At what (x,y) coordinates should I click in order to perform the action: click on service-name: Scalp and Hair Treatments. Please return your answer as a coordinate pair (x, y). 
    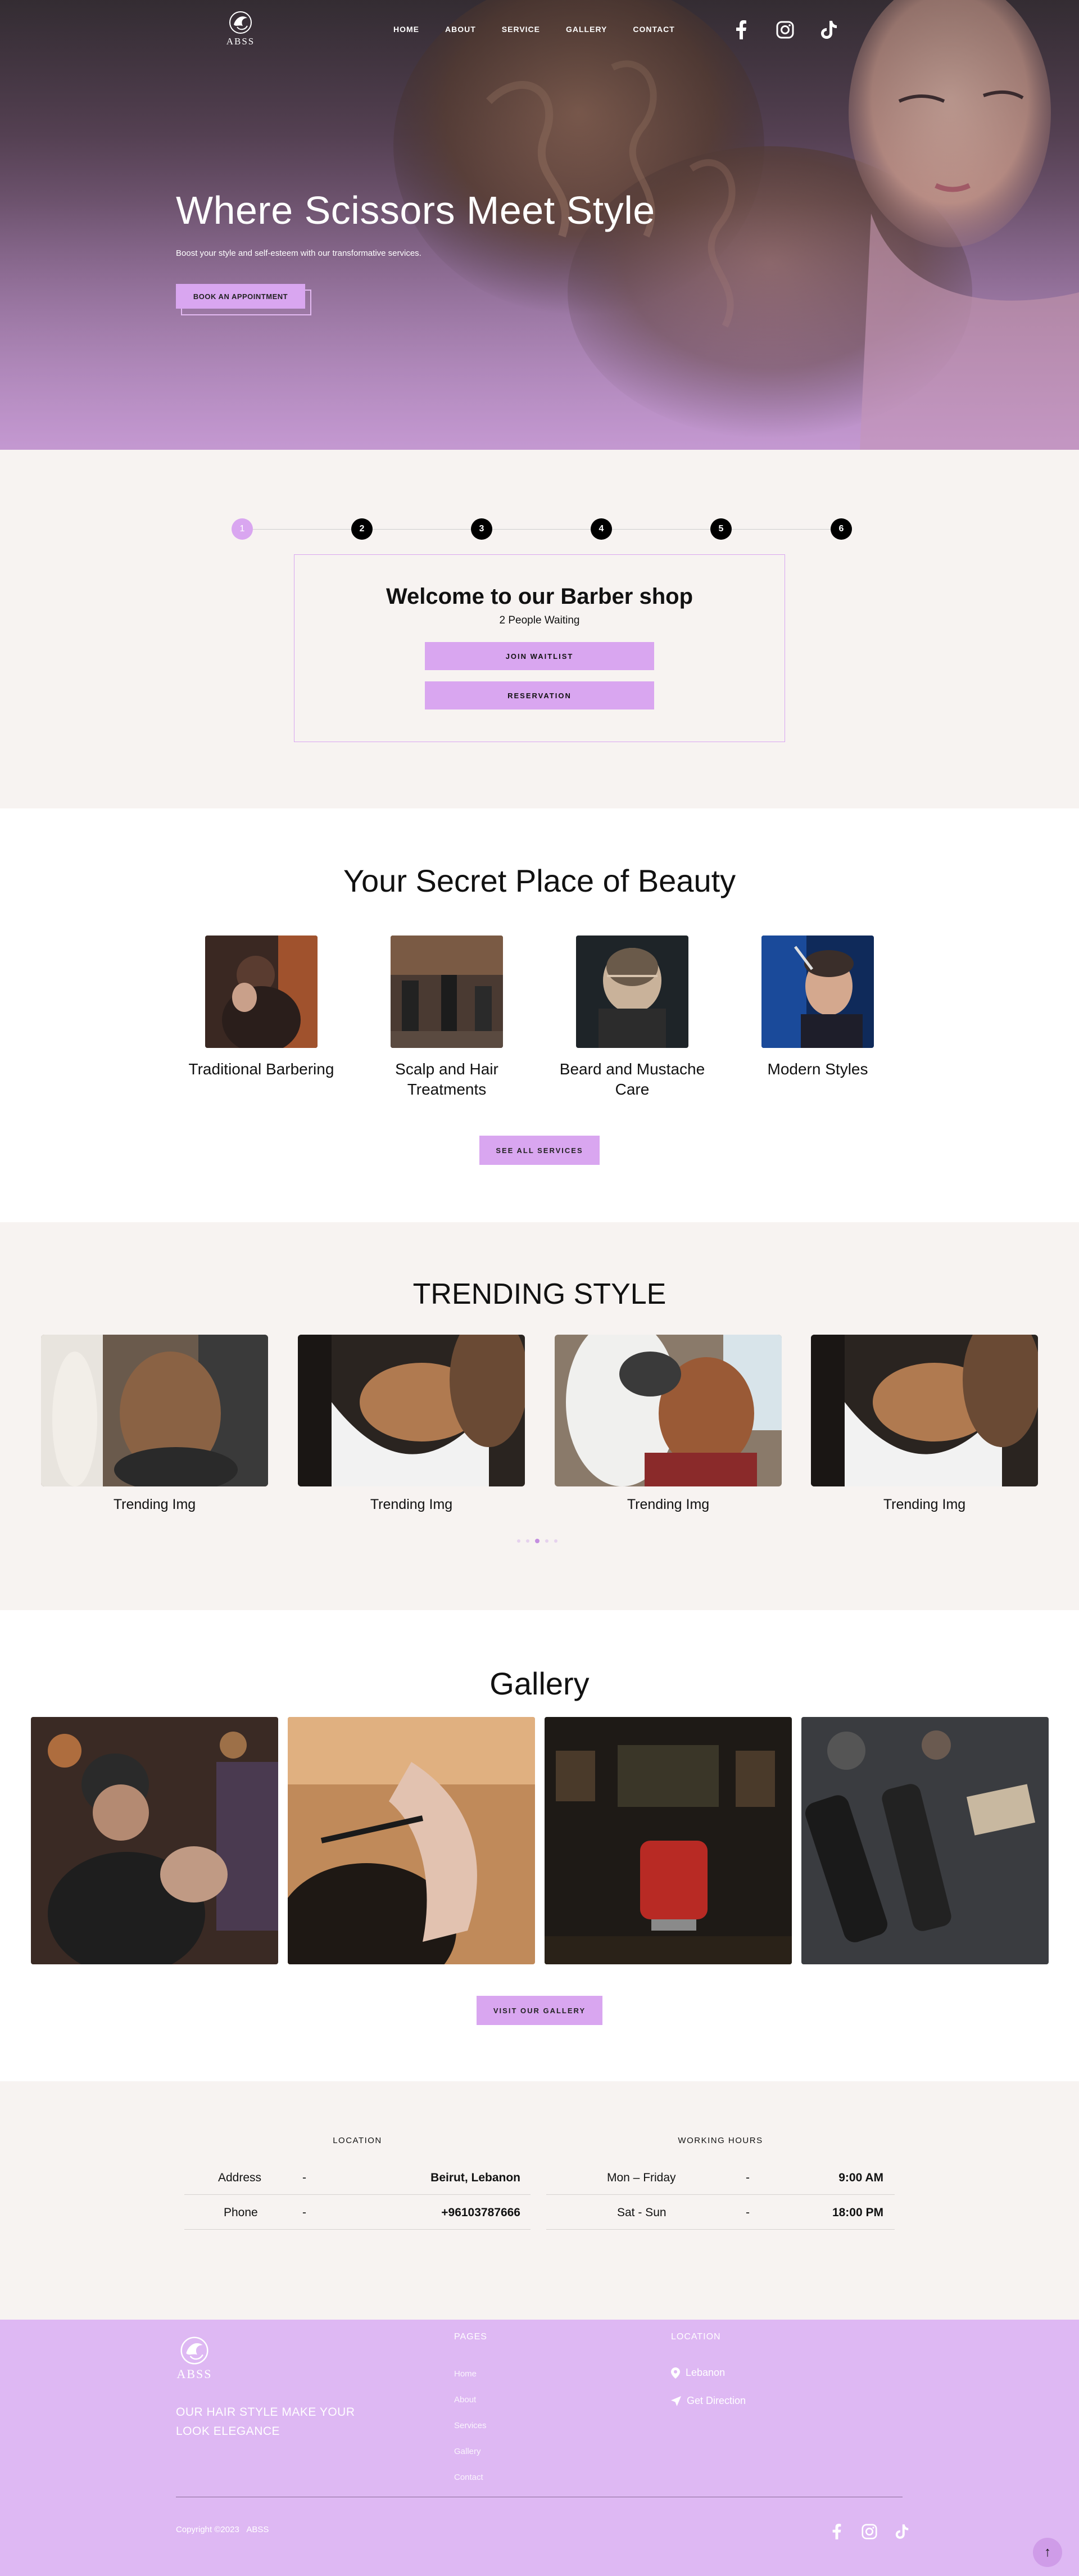
    Looking at the image, I should click on (447, 1079).